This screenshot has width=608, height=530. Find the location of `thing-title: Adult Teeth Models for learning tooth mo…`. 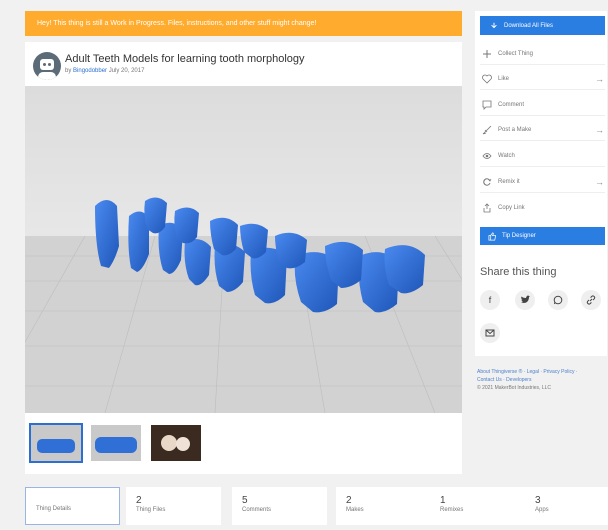

thing-title: Adult Teeth Models for learning tooth mo… is located at coordinates (185, 59).